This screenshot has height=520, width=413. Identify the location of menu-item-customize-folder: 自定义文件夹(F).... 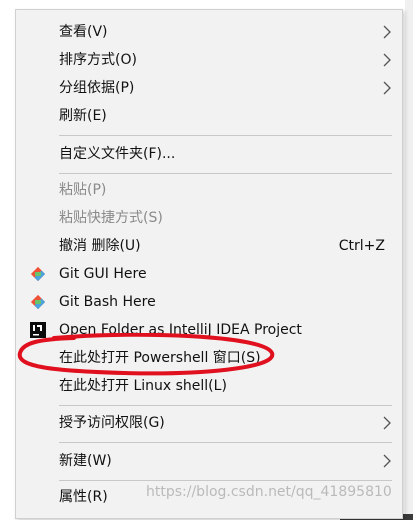
(209, 154).